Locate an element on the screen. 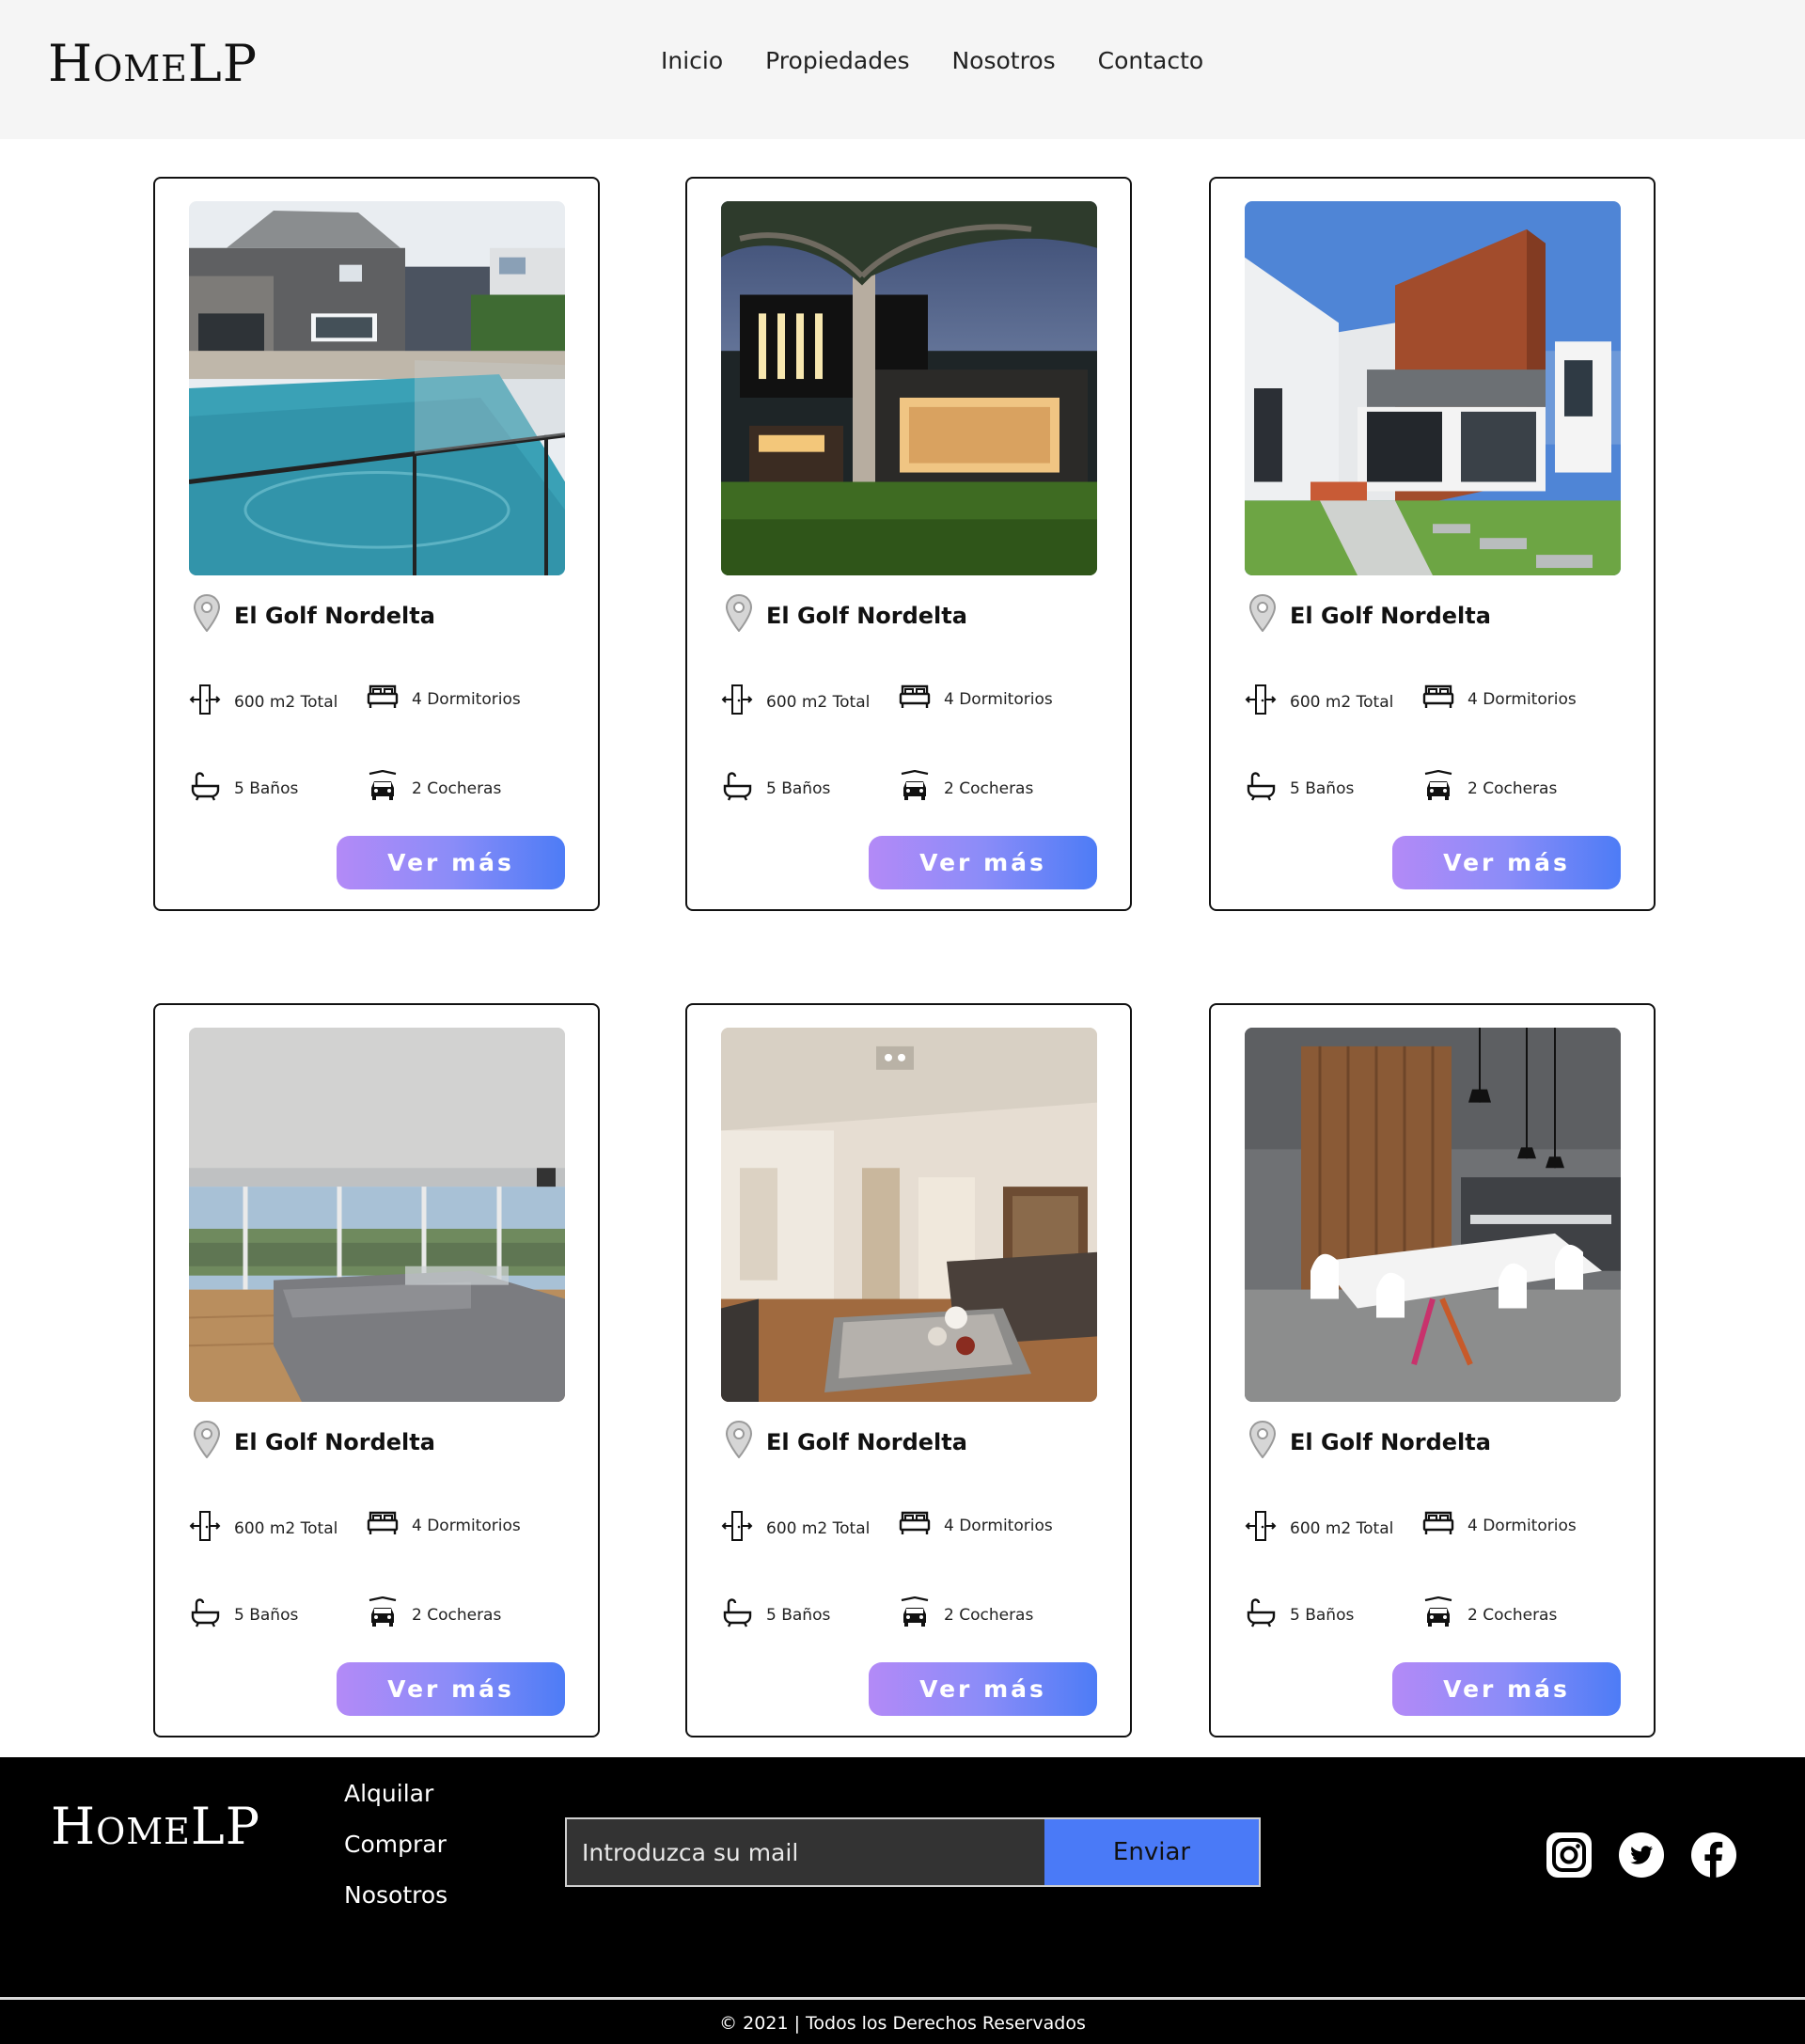  footer-logo: HomeLP is located at coordinates (155, 1826).